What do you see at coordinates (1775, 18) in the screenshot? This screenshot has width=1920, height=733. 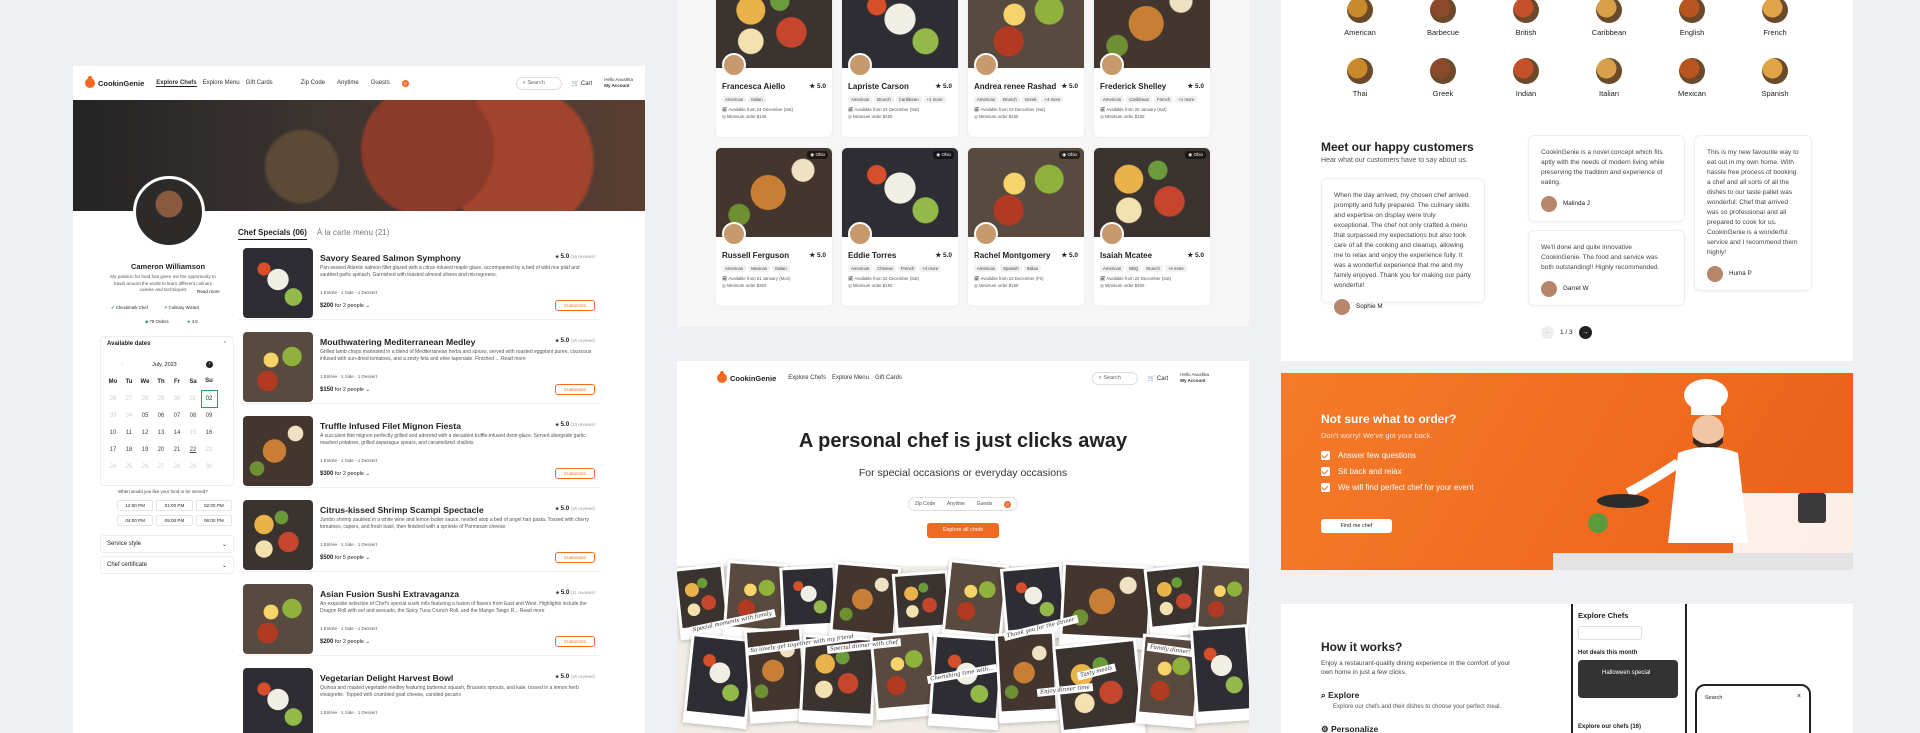 I see `cuisine-item: French` at bounding box center [1775, 18].